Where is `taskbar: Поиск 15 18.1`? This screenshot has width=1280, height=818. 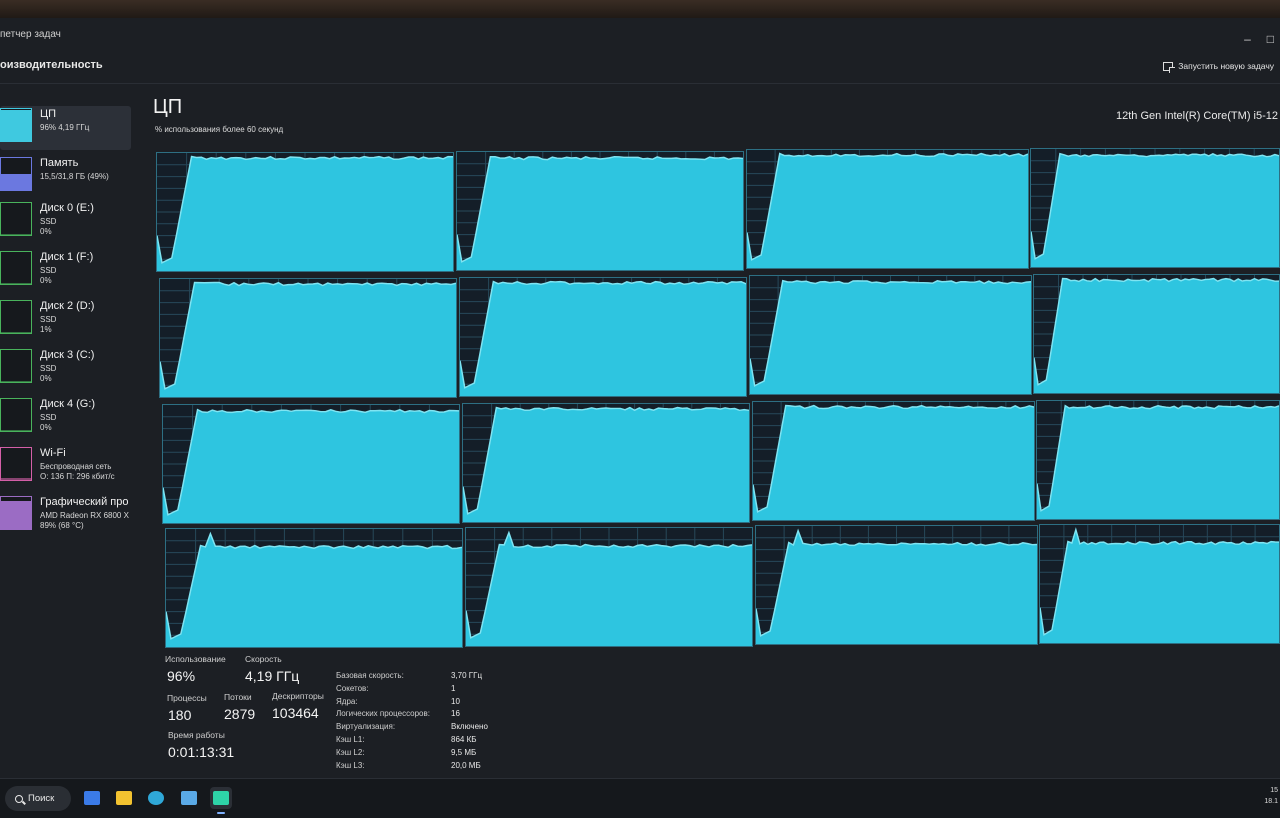 taskbar: Поиск 15 18.1 is located at coordinates (640, 798).